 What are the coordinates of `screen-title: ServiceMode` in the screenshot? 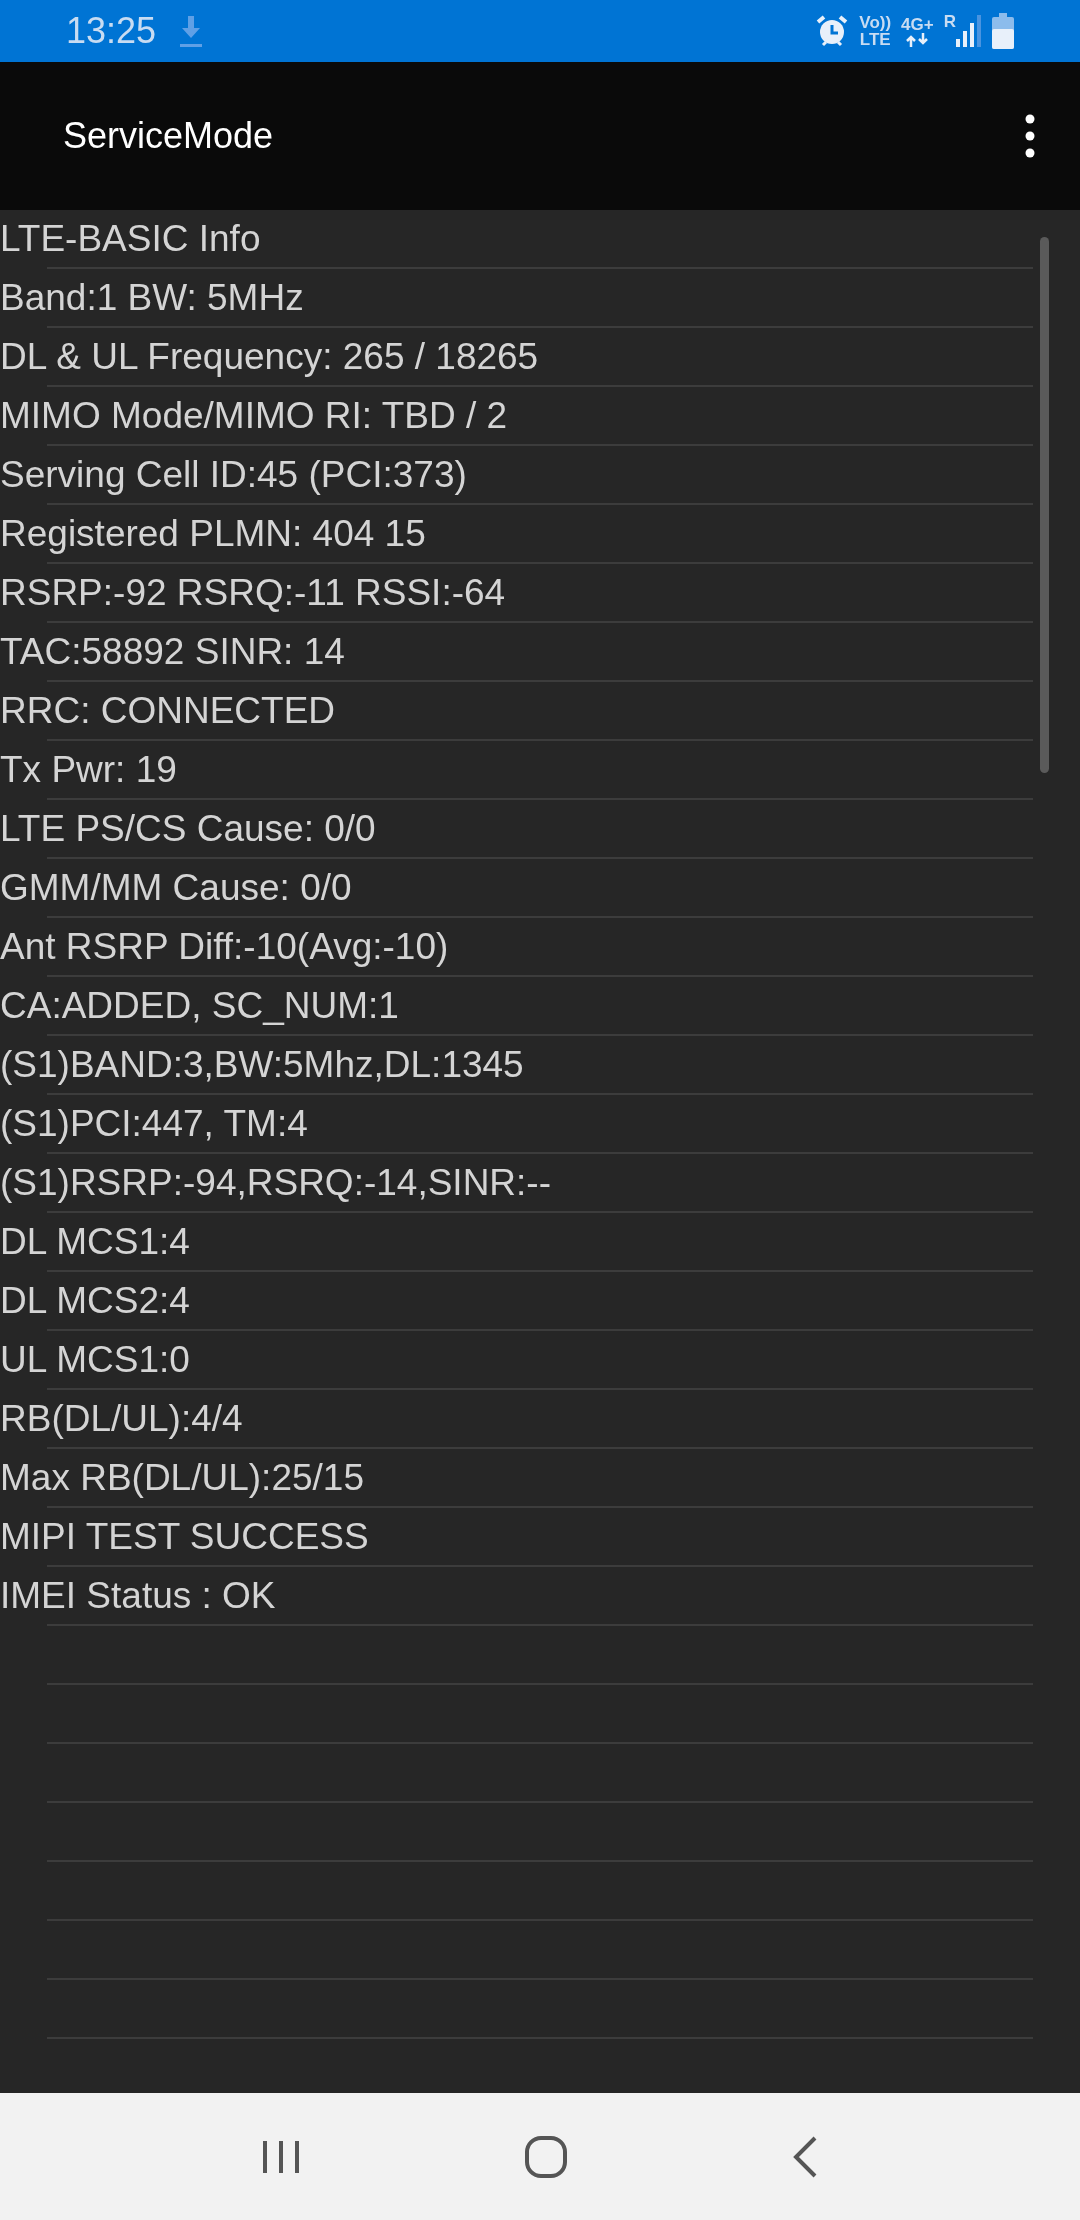 It's located at (168, 136).